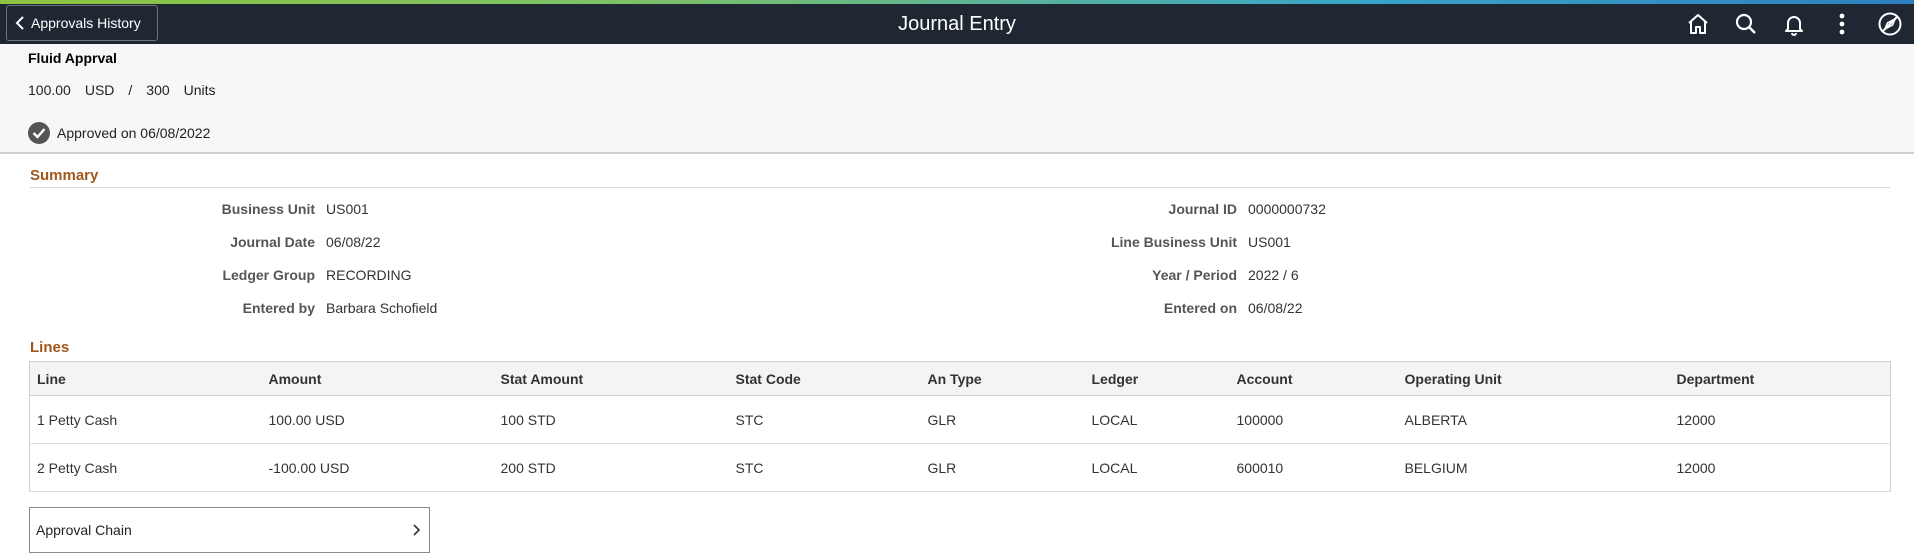 This screenshot has height=560, width=1914. I want to click on top-navigation-bar: Approvals History Journal Entry, so click(957, 24).